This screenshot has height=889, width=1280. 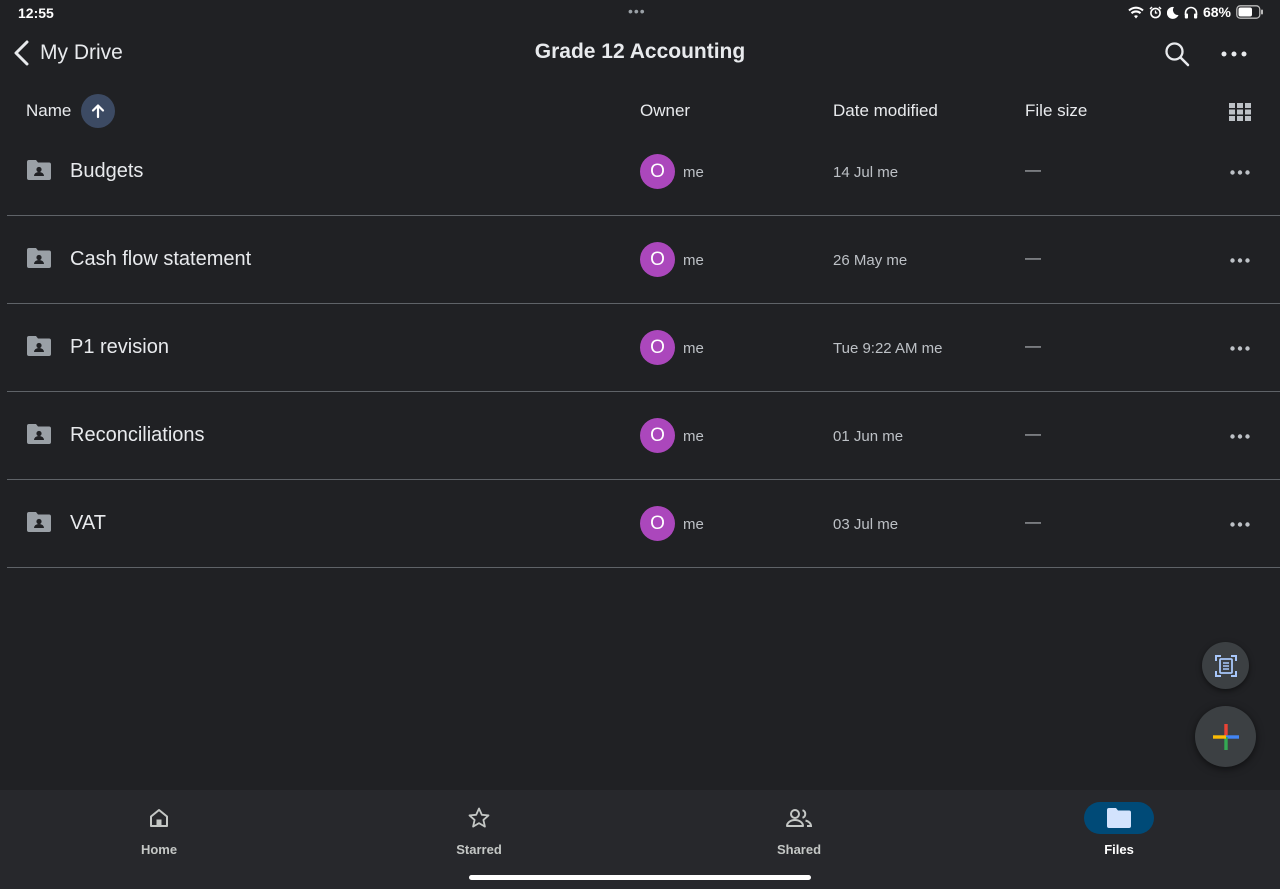 I want to click on file-name: P1 revision, so click(x=119, y=347).